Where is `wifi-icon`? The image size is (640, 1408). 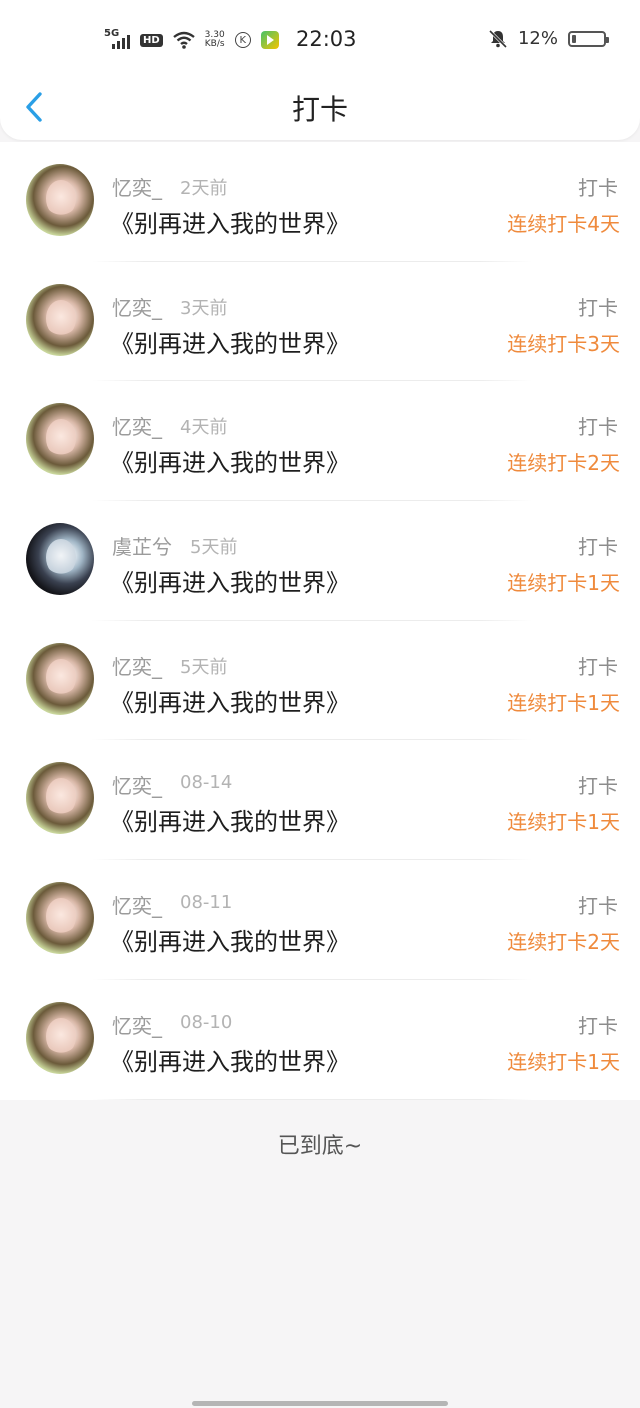 wifi-icon is located at coordinates (183, 40).